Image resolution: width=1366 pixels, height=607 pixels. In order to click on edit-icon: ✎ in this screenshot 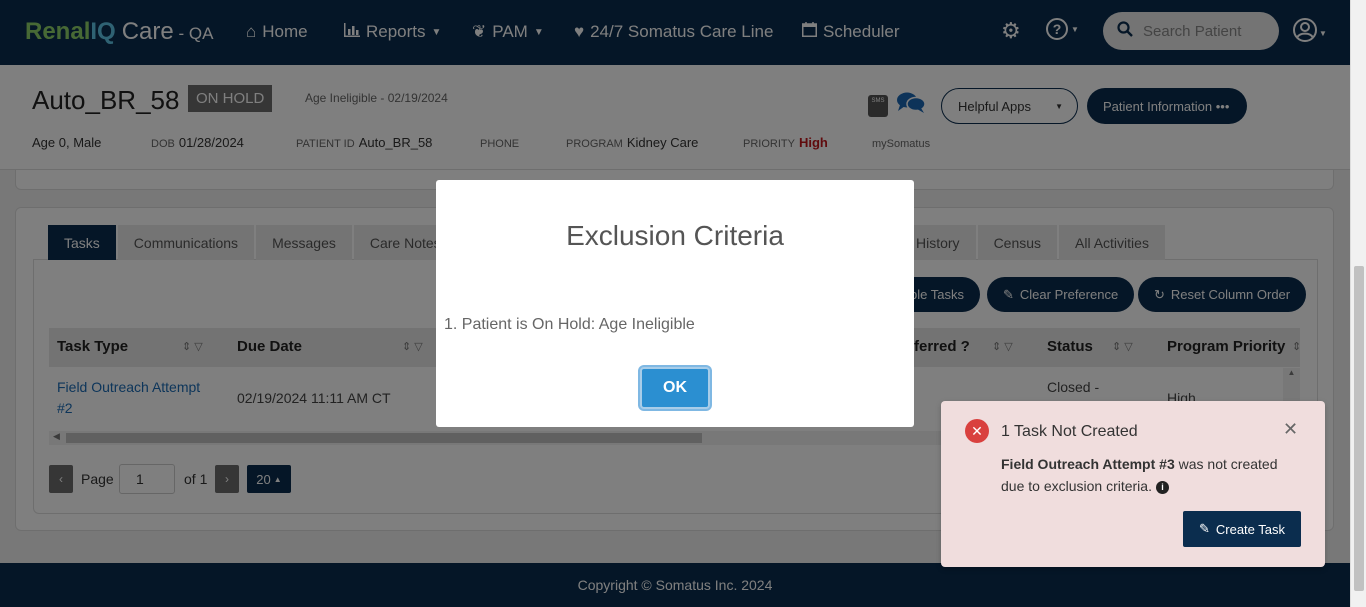, I will do `click(1204, 528)`.